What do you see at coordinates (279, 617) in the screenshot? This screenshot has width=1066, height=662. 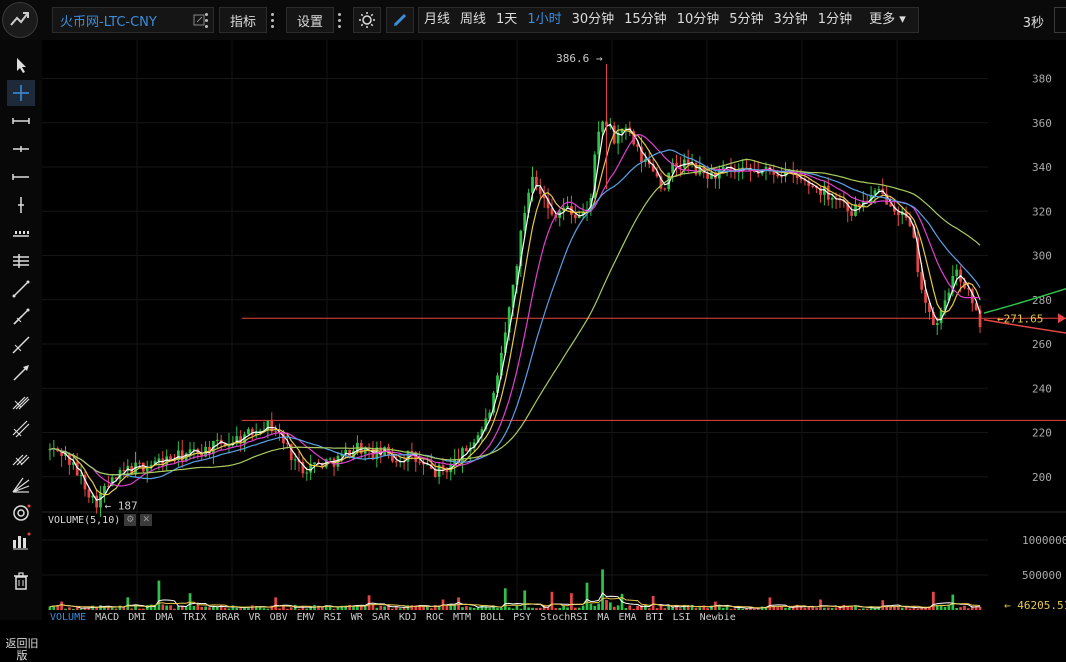 I see `indicator-tab-obv: OBV` at bounding box center [279, 617].